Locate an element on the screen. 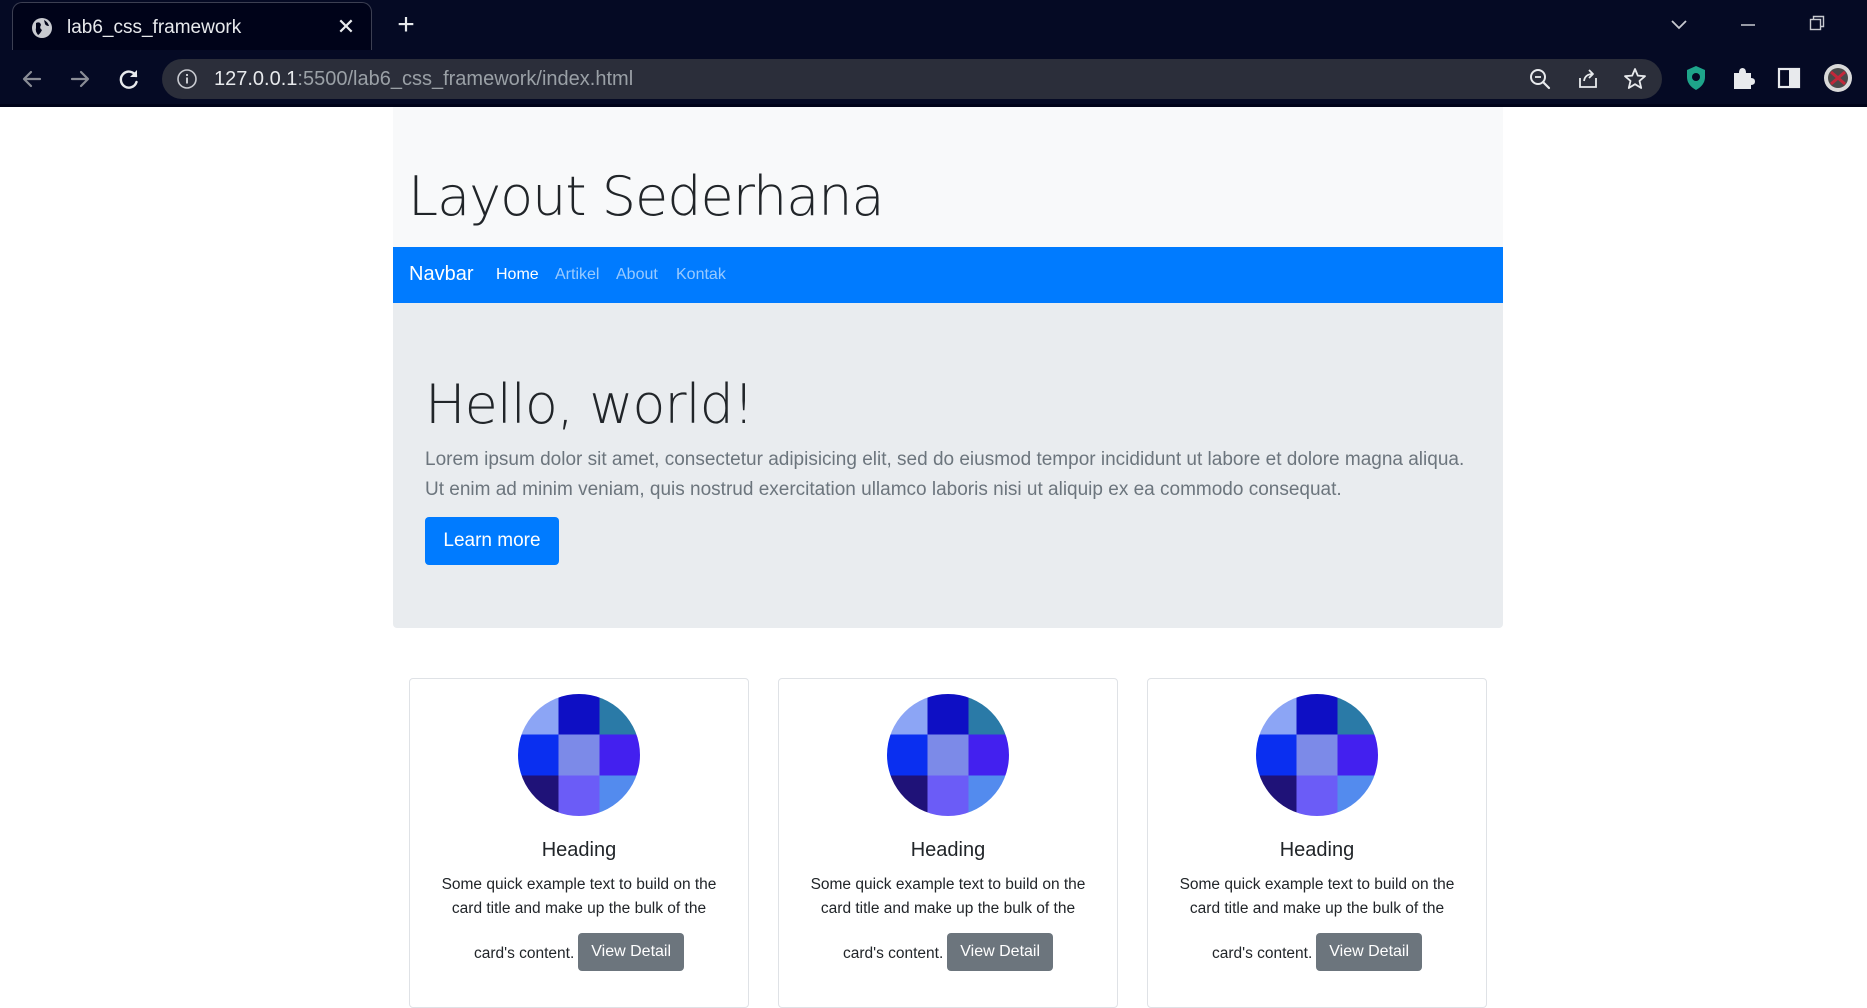  navbar-brand: Navbar is located at coordinates (441, 274).